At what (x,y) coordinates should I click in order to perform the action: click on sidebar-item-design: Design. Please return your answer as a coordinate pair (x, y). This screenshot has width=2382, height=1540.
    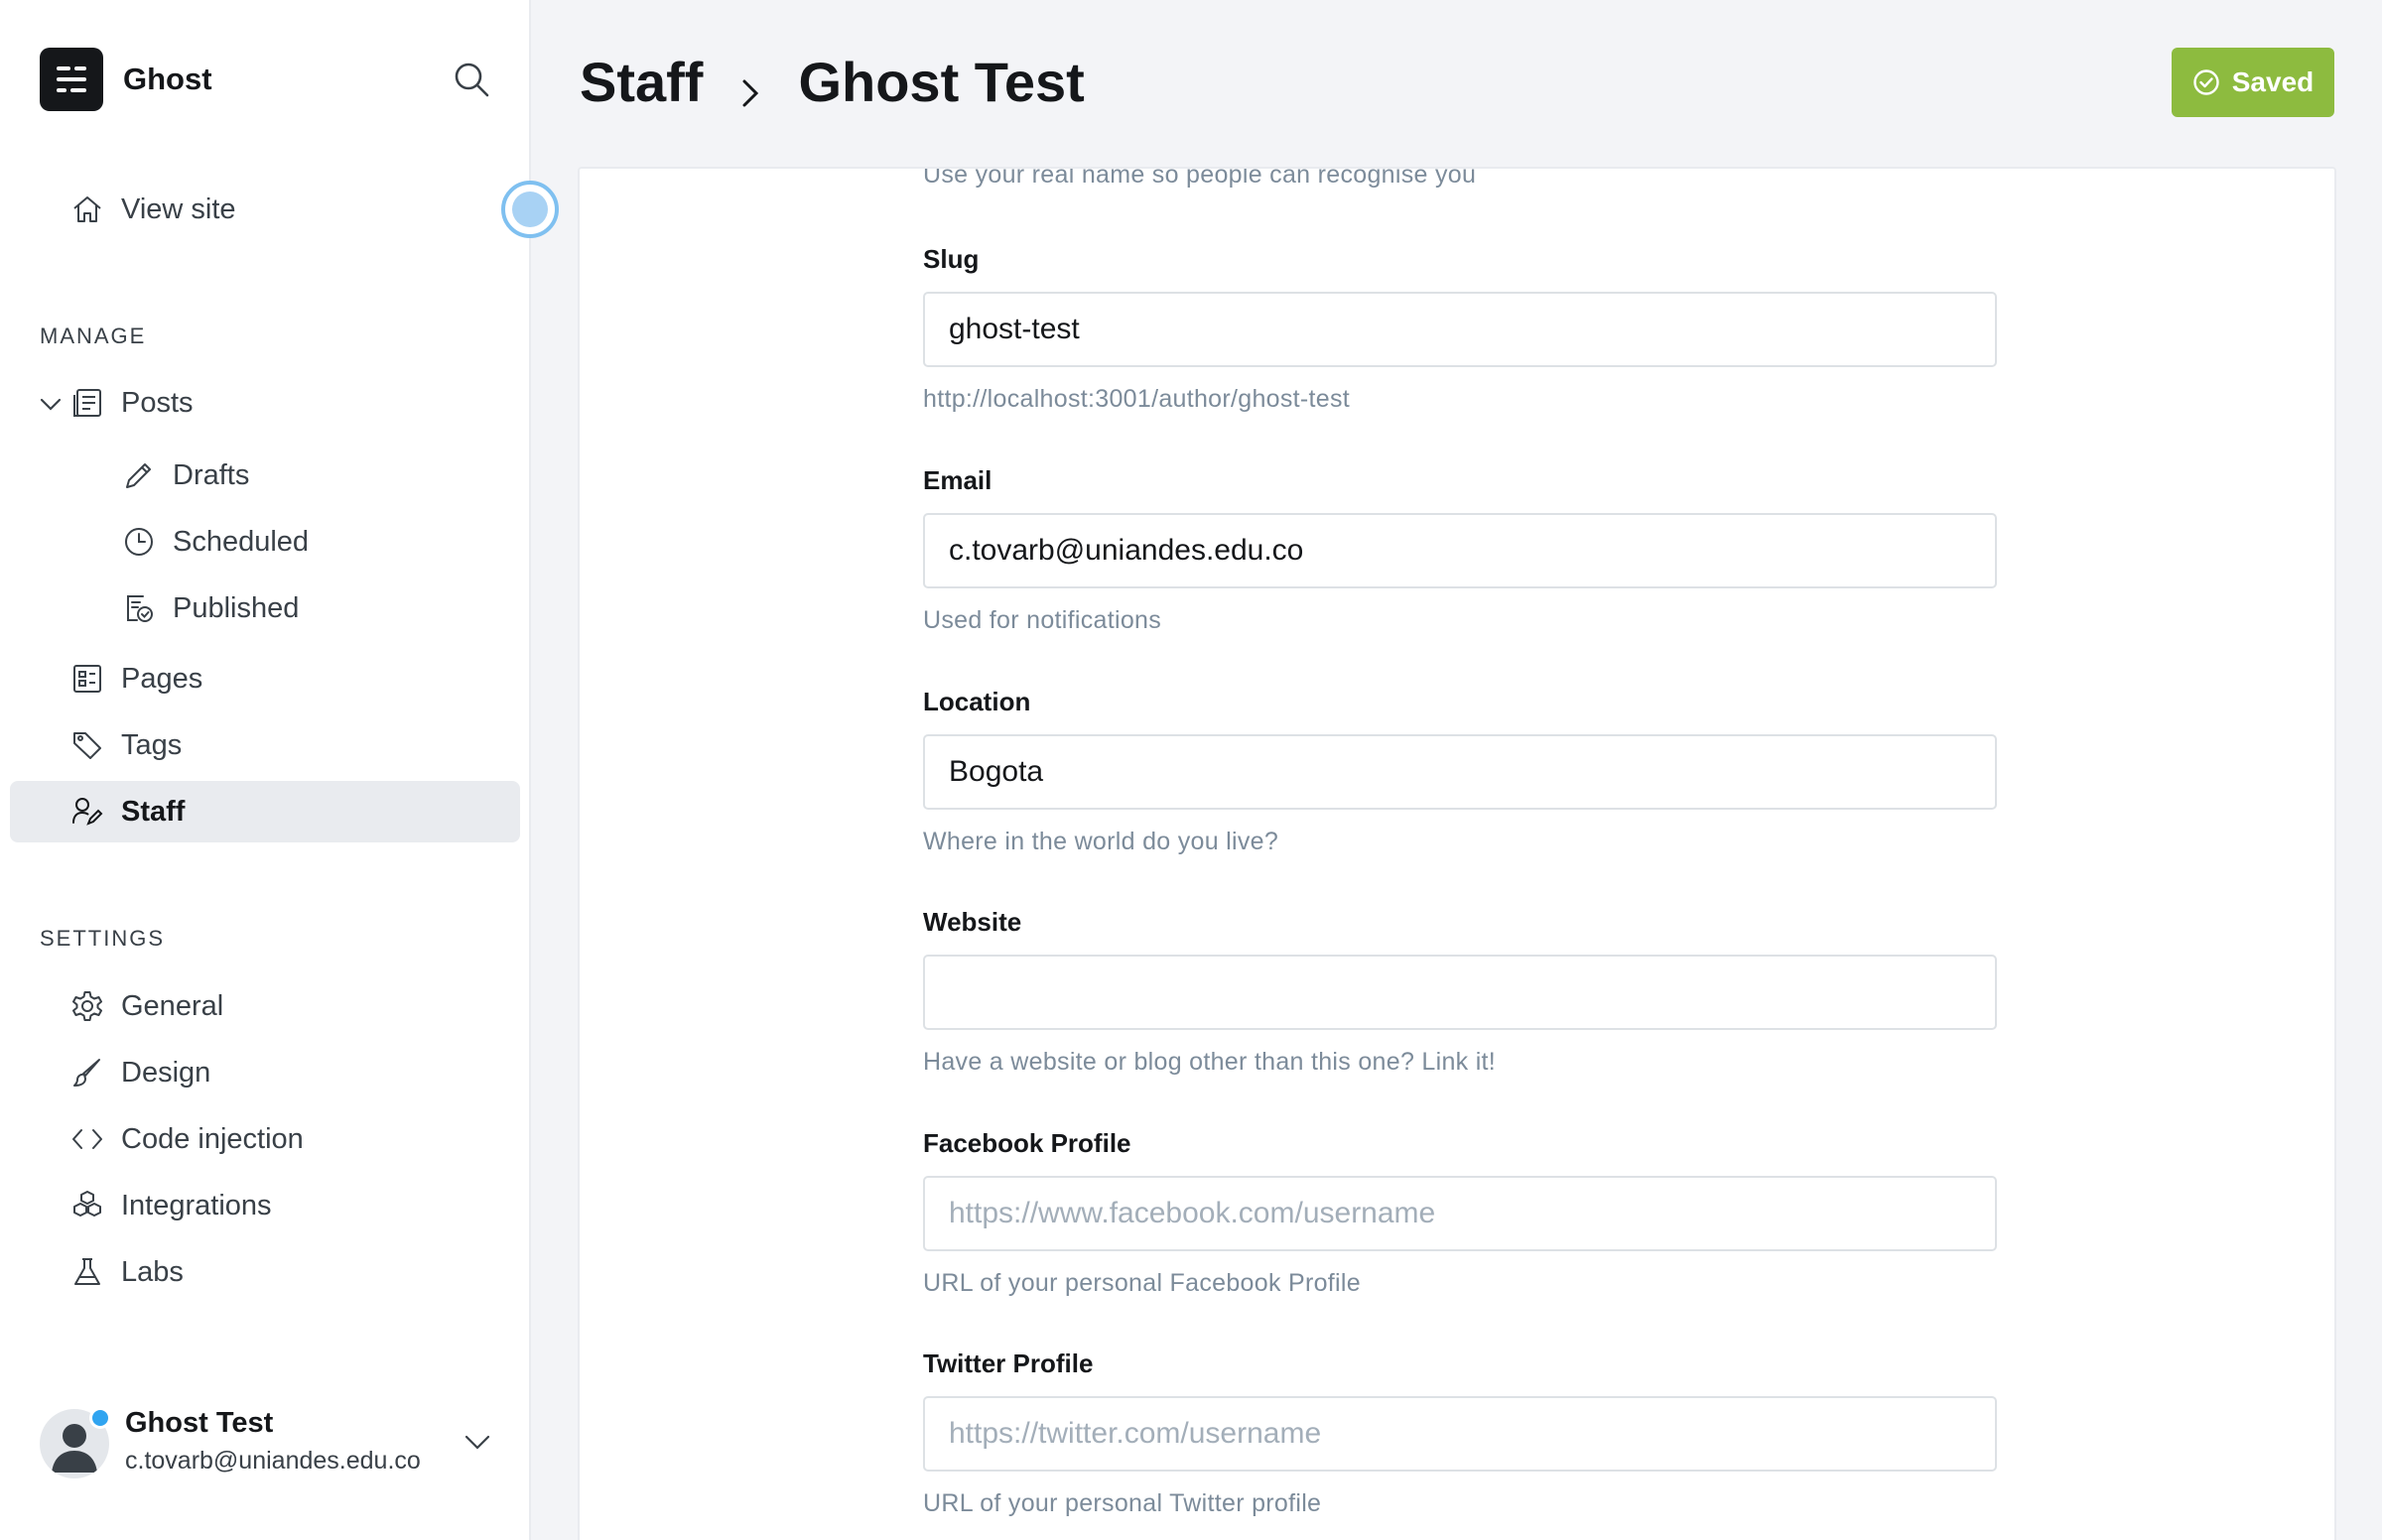
    Looking at the image, I should click on (265, 1072).